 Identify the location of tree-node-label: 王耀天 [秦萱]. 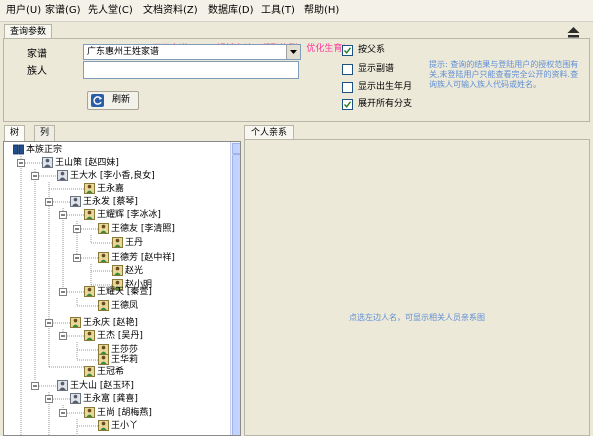
(124, 292).